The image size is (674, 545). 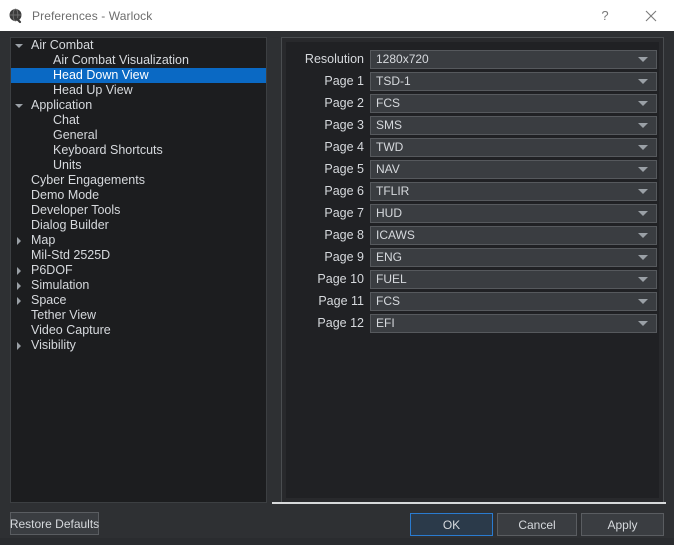 What do you see at coordinates (340, 279) in the screenshot?
I see `option-label: Page 10` at bounding box center [340, 279].